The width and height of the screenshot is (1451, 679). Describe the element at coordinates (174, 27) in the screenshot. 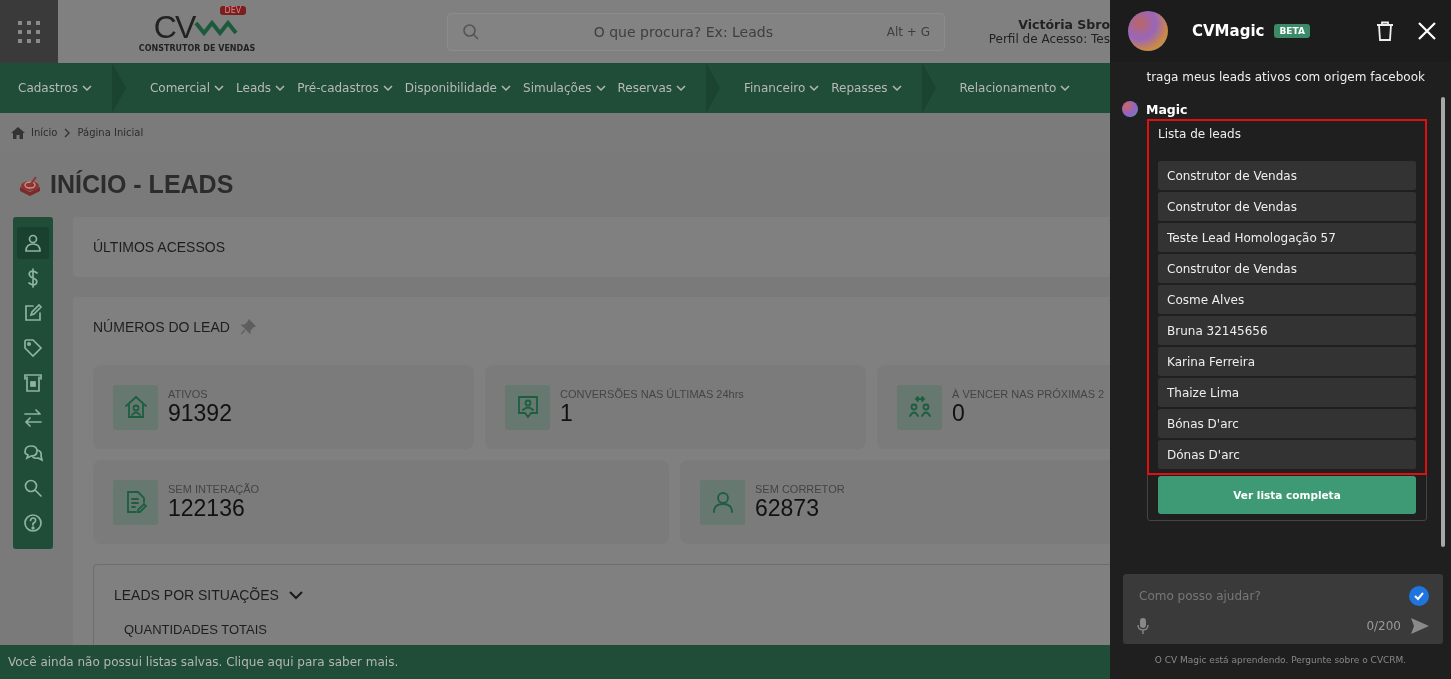

I see `logo-mark: CV` at that location.